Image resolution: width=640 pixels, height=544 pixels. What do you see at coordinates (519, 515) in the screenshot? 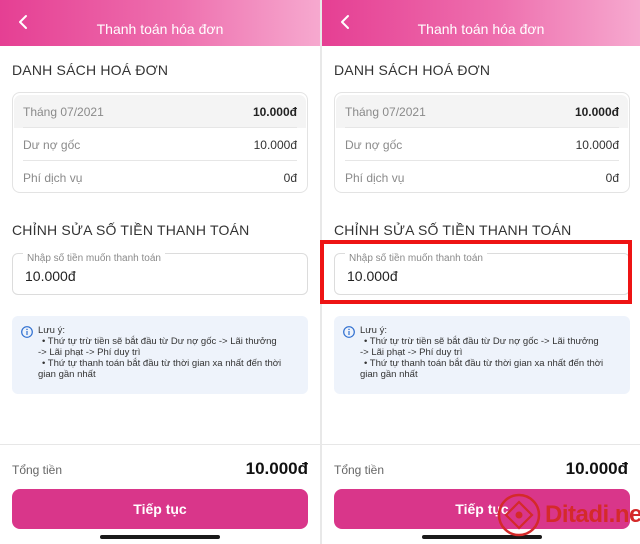
I see `ditadi-logo-icon` at bounding box center [519, 515].